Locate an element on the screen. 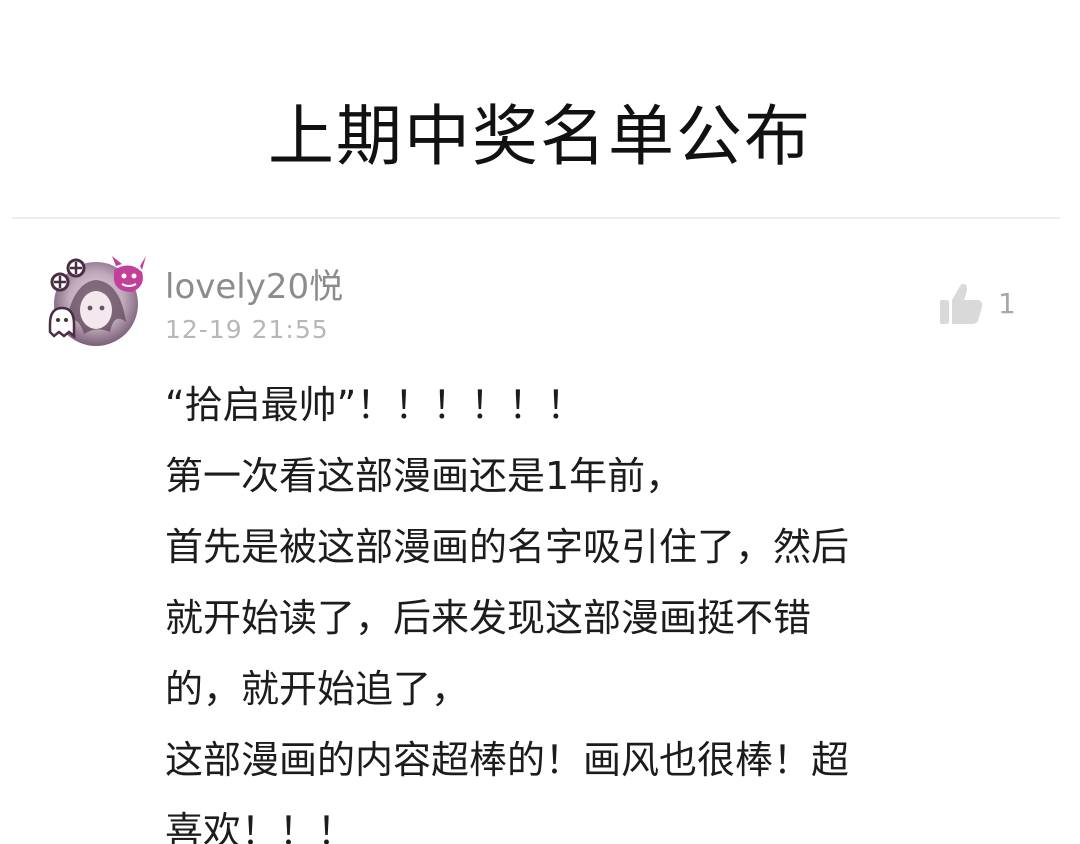 The height and width of the screenshot is (844, 1080). avatar-image is located at coordinates (97, 301).